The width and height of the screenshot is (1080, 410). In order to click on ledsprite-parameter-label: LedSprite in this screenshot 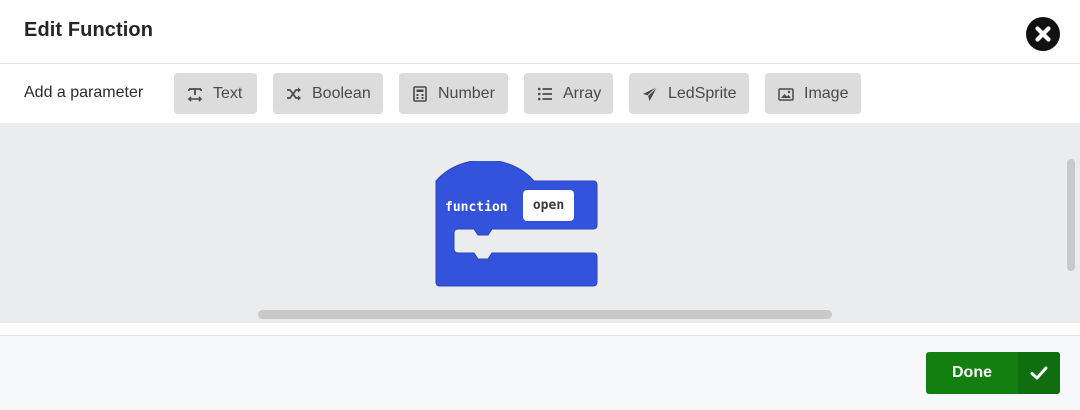, I will do `click(702, 93)`.